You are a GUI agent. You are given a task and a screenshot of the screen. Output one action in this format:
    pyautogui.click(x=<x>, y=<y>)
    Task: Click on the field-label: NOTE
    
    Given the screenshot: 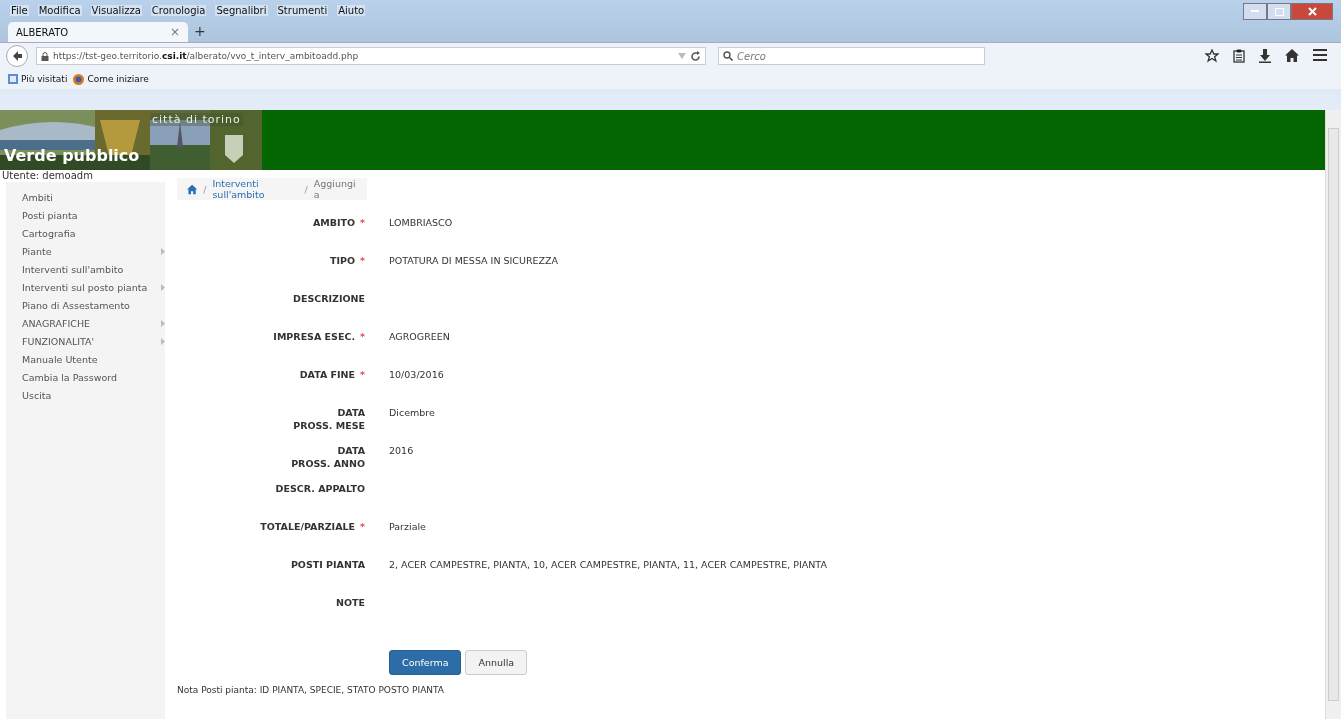 What is the action you would take?
    pyautogui.click(x=350, y=602)
    